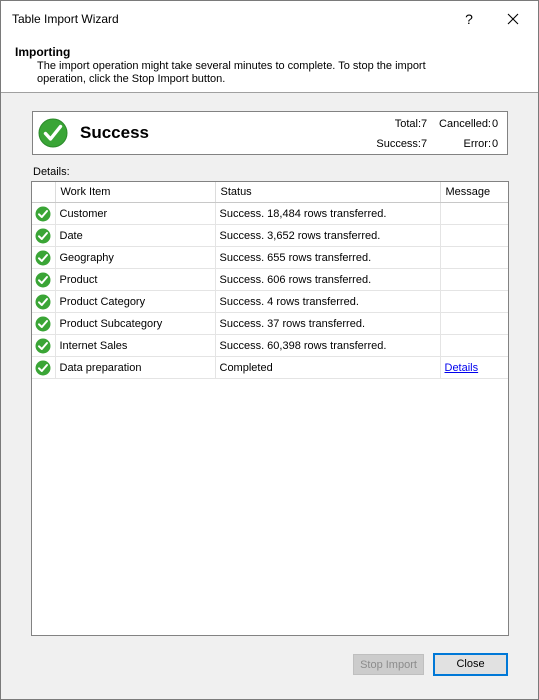 The image size is (539, 700). Describe the element at coordinates (135, 257) in the screenshot. I see `work-item-cell: Geography` at that location.